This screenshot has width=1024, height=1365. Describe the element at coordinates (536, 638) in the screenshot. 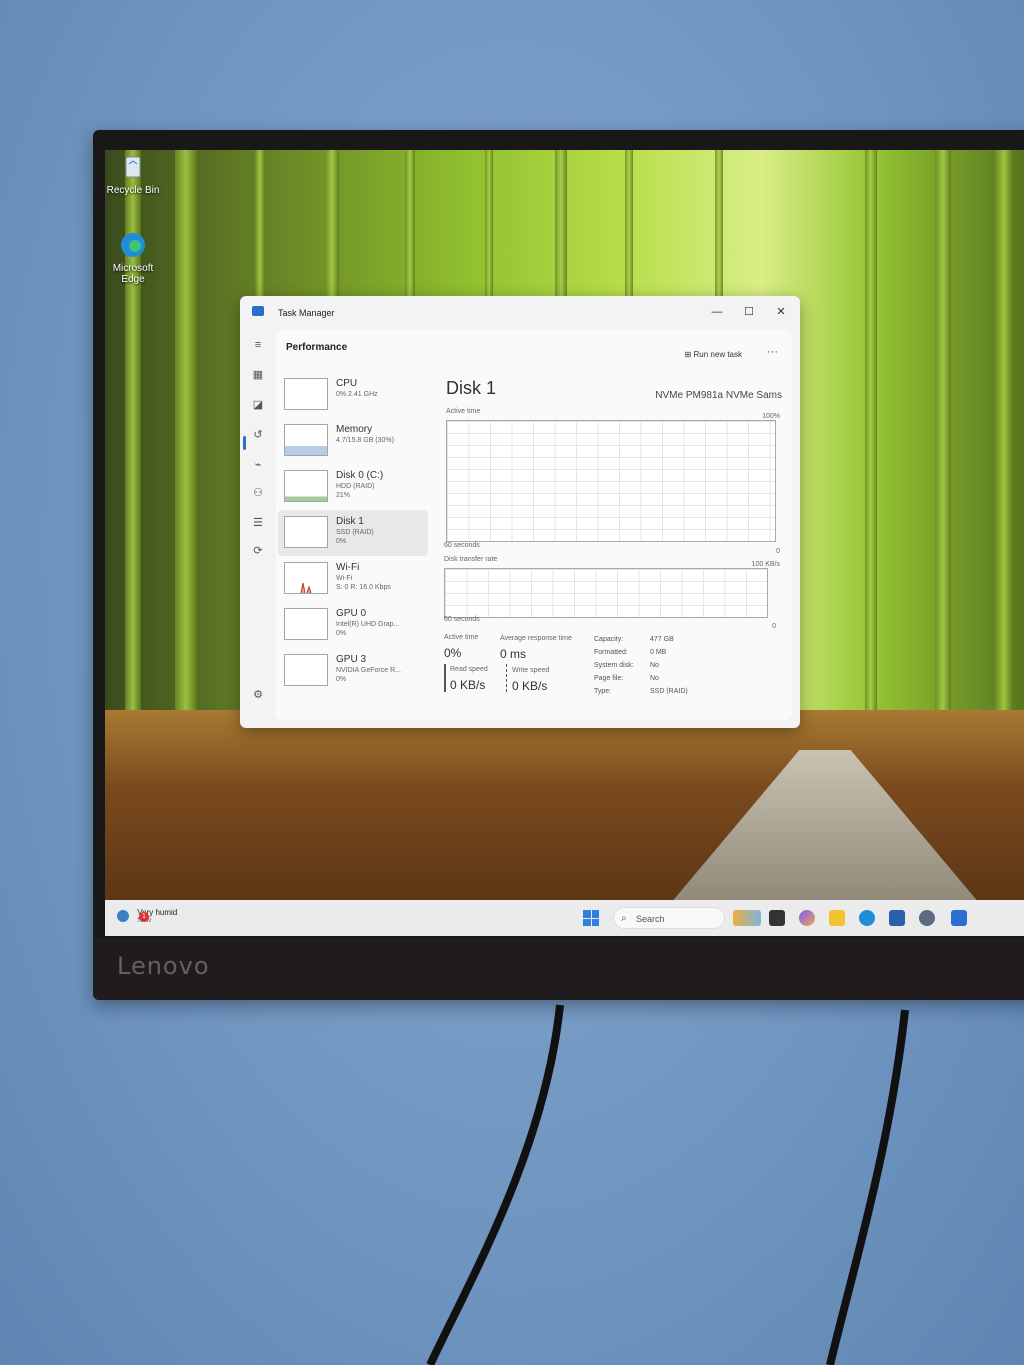

I see `stat-avg-response-label: Average response time` at that location.